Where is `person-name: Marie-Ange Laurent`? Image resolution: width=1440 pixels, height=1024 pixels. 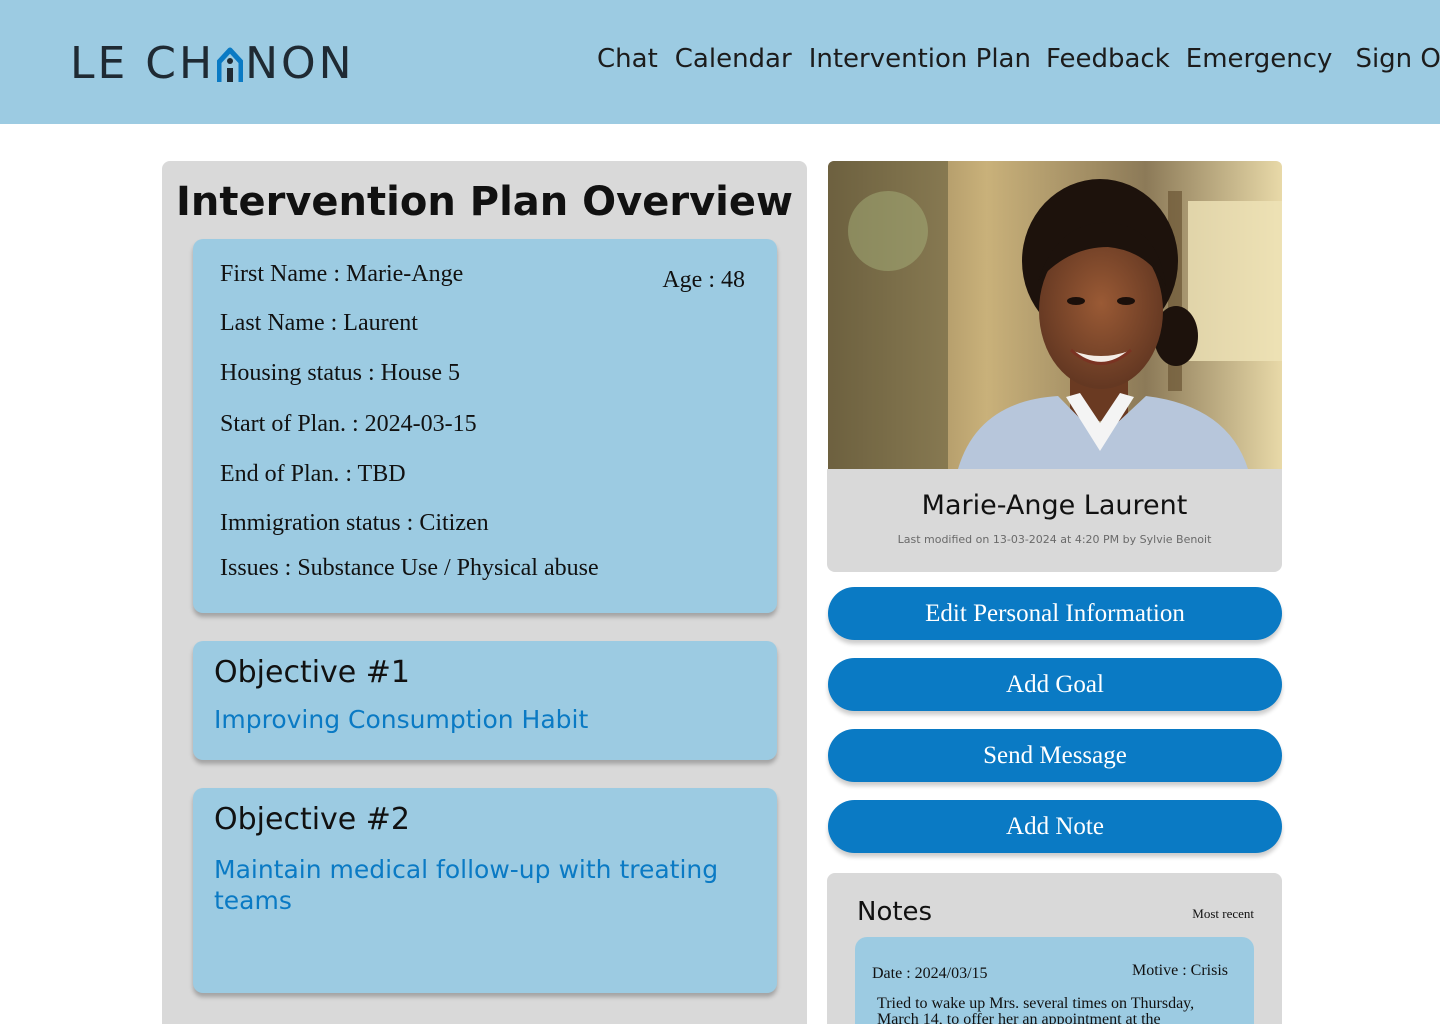
person-name: Marie-Ange Laurent is located at coordinates (1054, 505).